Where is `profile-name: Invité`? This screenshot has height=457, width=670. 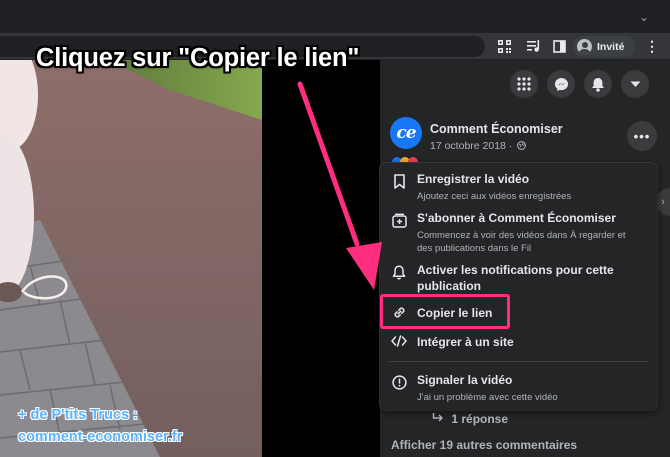 profile-name: Invité is located at coordinates (611, 46).